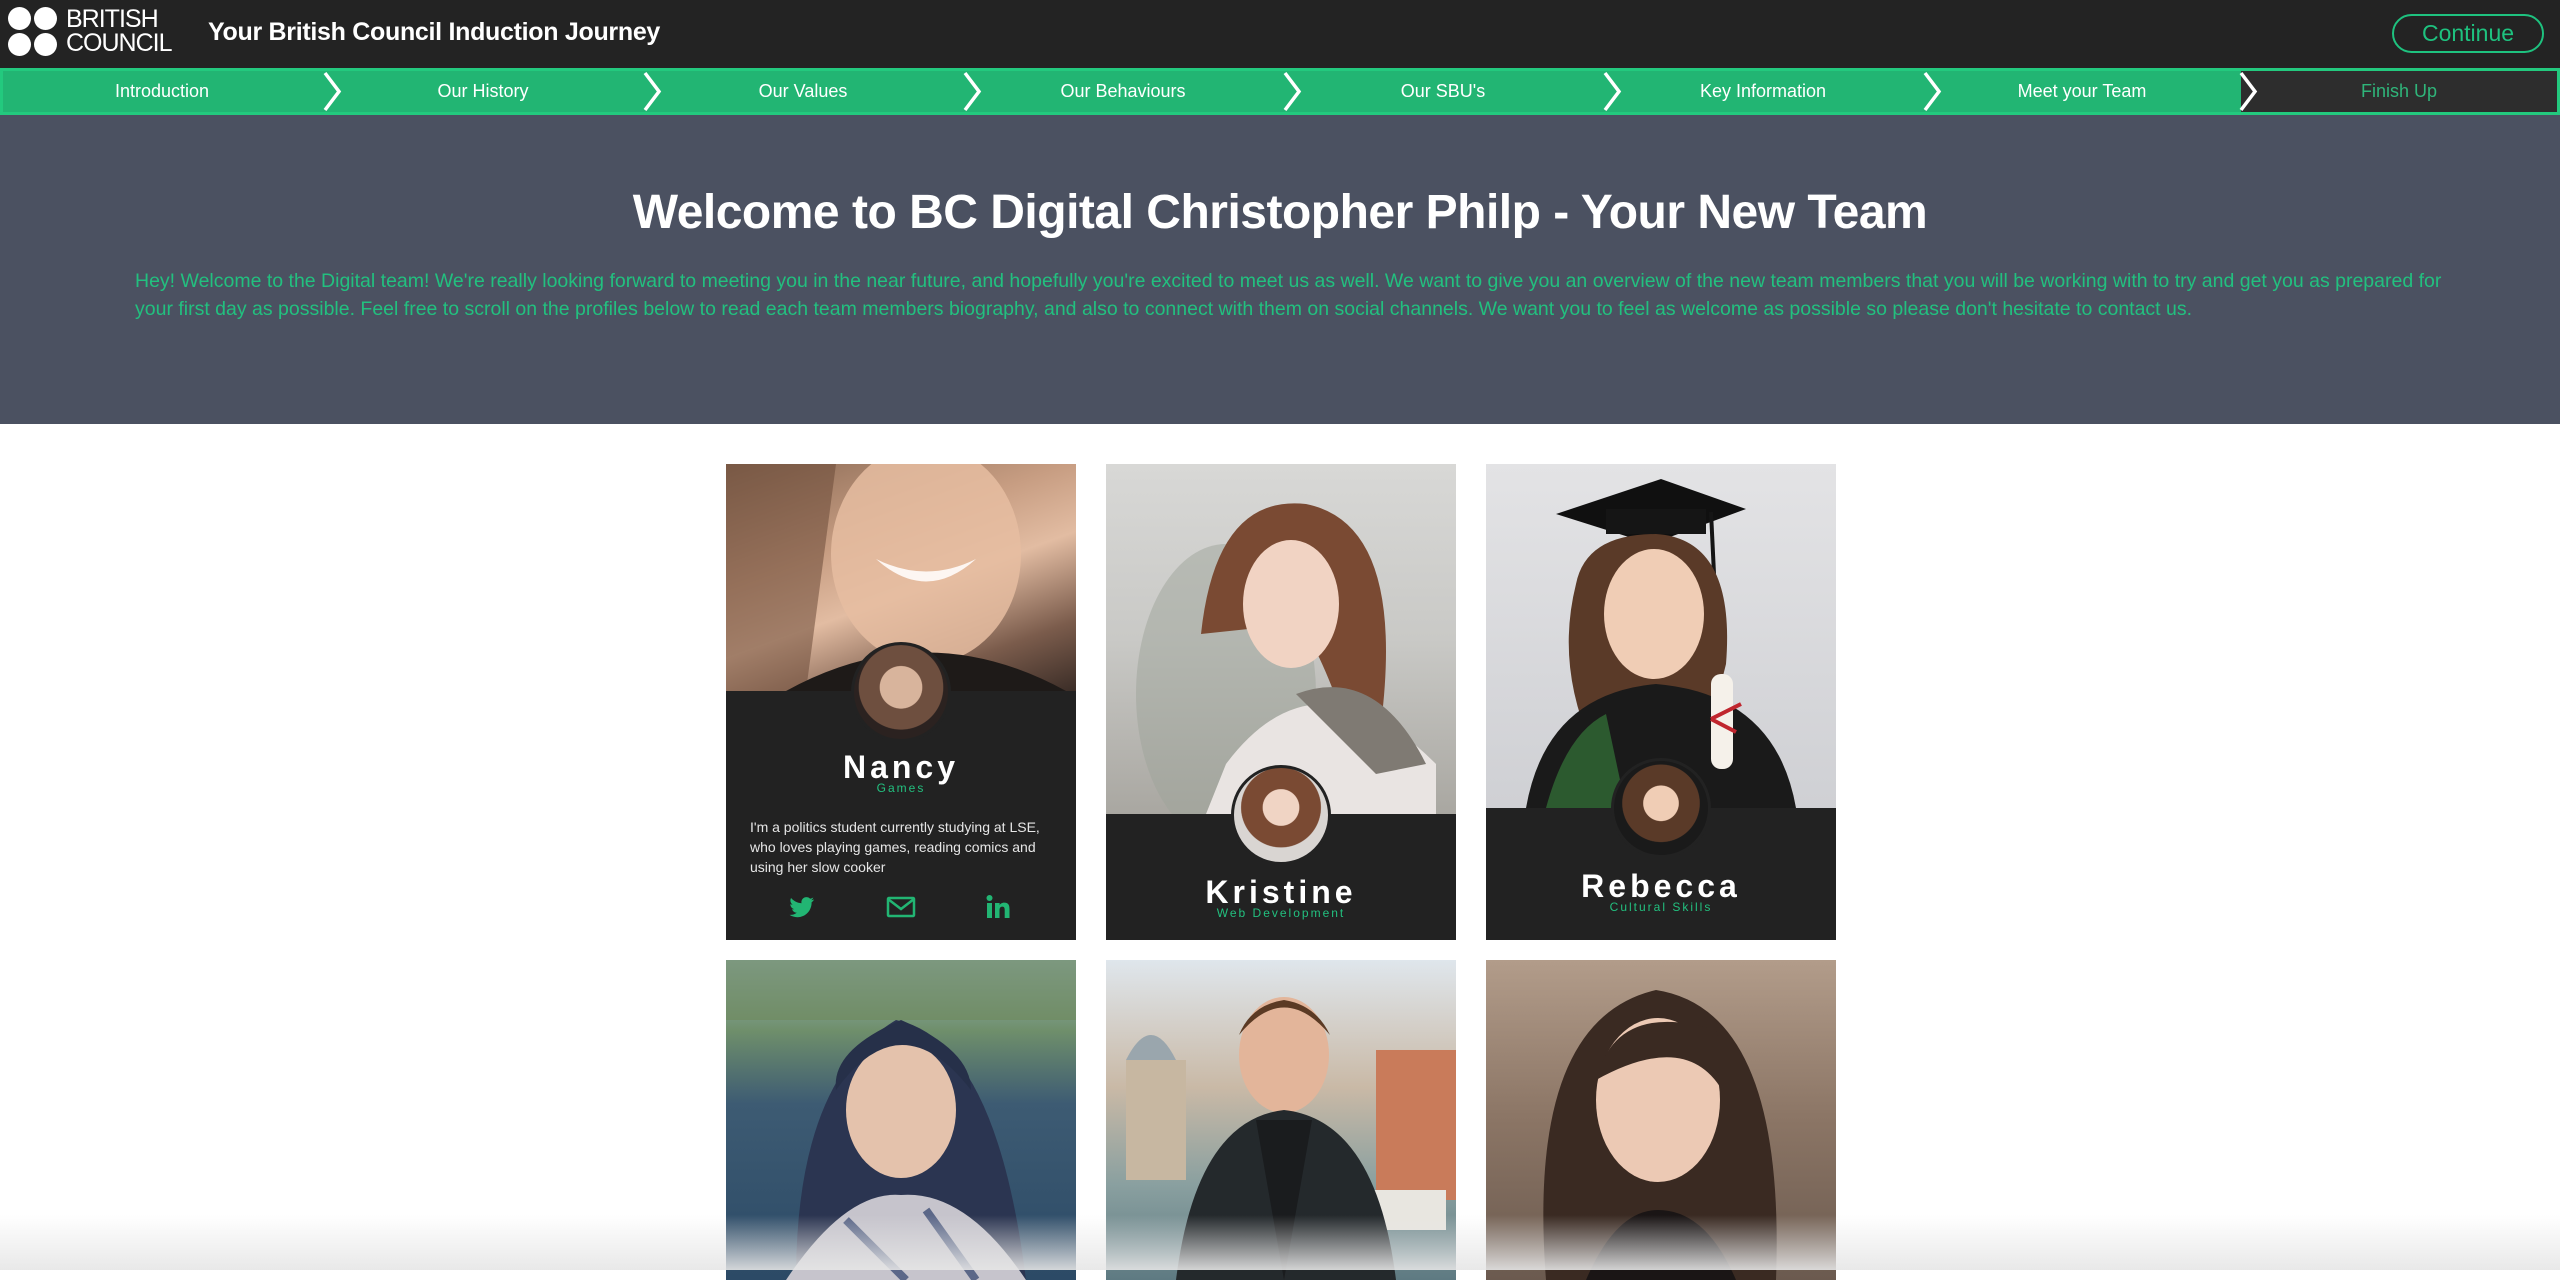 Image resolution: width=2560 pixels, height=1280 pixels. I want to click on step-key-information: Key Information, so click(1763, 91).